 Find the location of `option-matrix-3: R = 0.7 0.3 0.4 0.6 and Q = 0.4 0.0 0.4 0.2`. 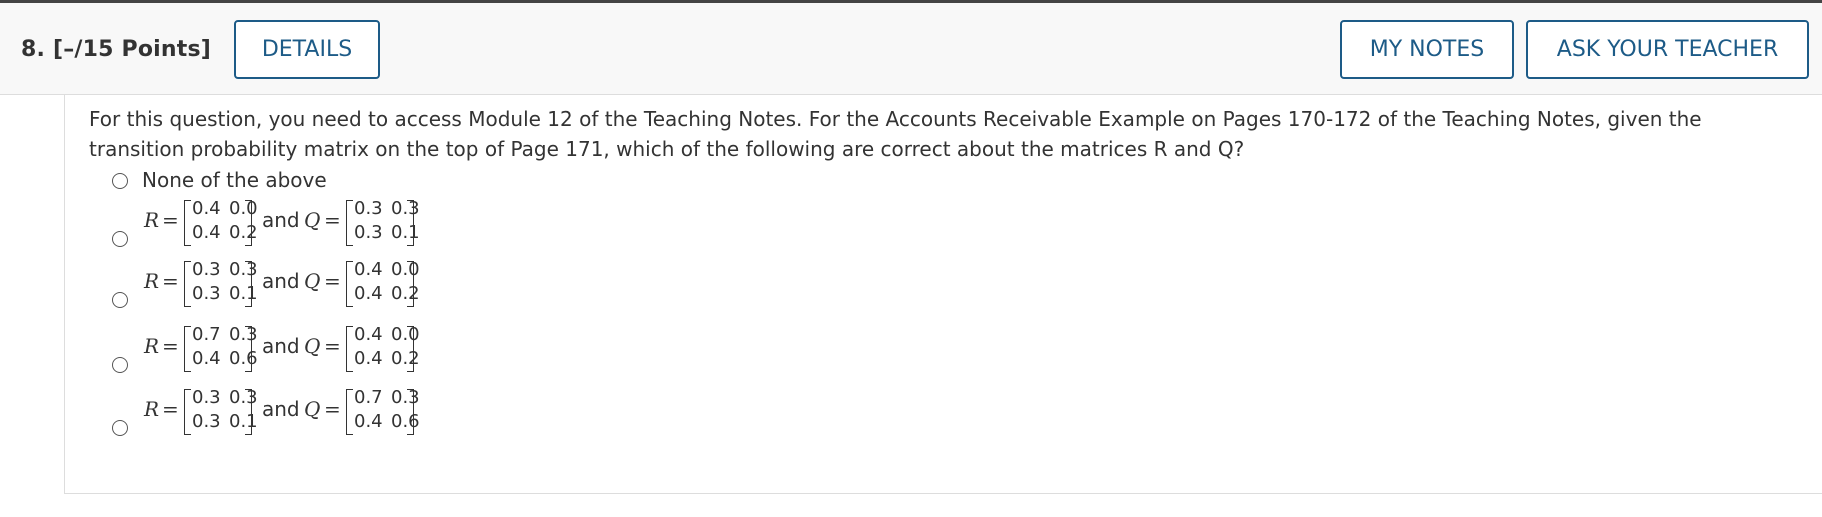

option-matrix-3: R = 0.7 0.3 0.4 0.6 and Q = 0.4 0.0 0.4 0.2 is located at coordinates (312, 350).